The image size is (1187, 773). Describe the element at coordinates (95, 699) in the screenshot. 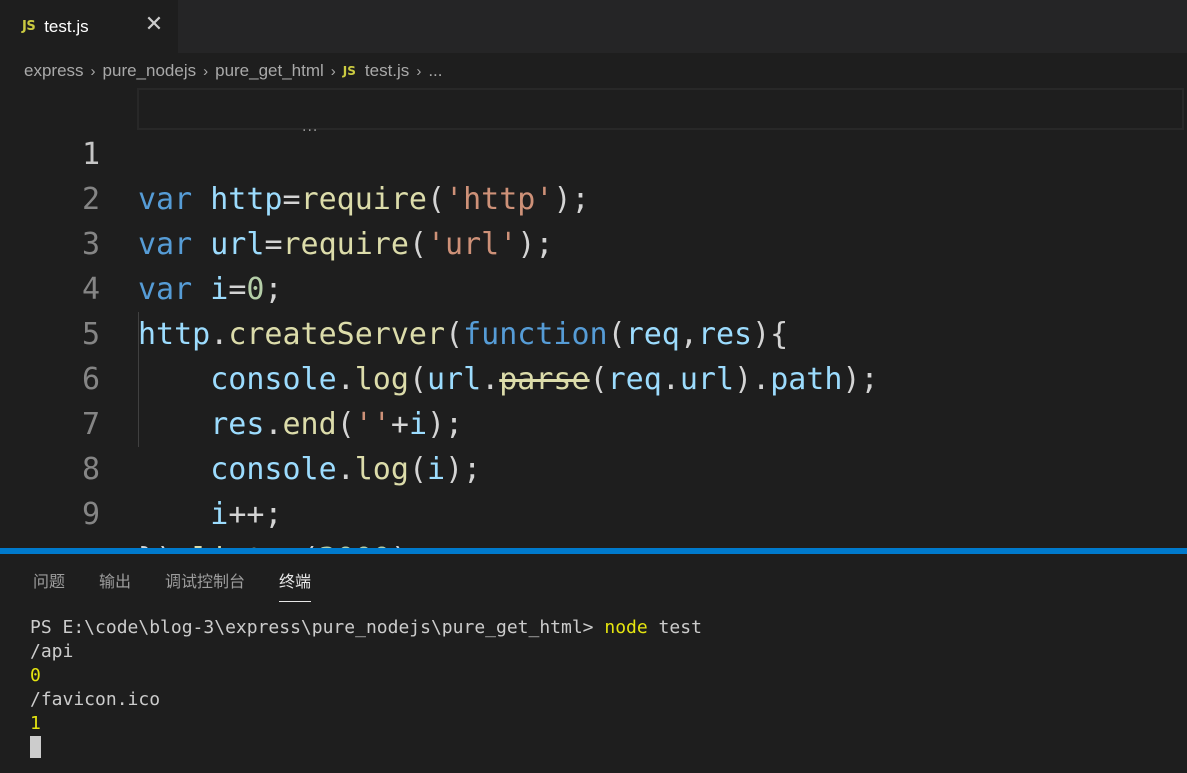

I see `terminal-line: /favicon.ico` at that location.